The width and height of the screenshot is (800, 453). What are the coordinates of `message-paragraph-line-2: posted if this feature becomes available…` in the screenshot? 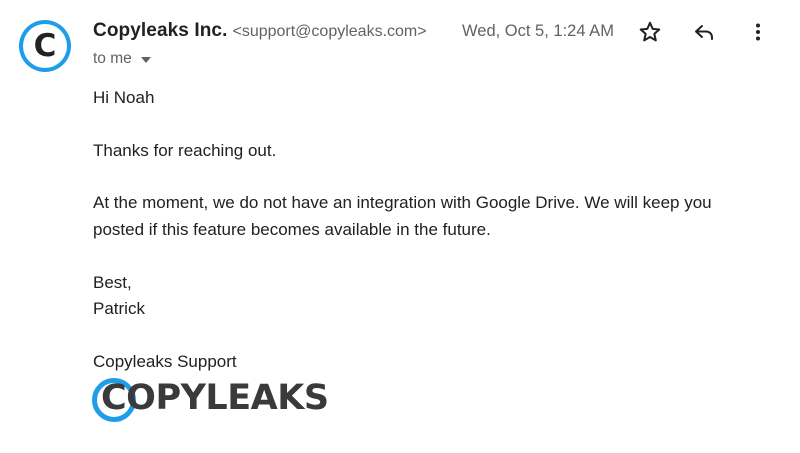 It's located at (292, 229).